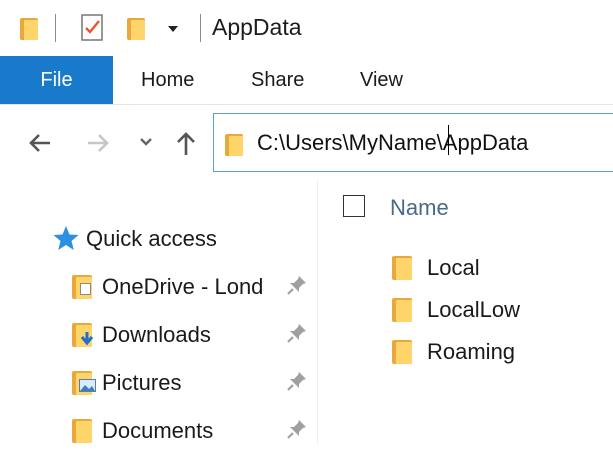 The width and height of the screenshot is (613, 452). Describe the element at coordinates (173, 28) in the screenshot. I see `customize-toolbar-icon` at that location.